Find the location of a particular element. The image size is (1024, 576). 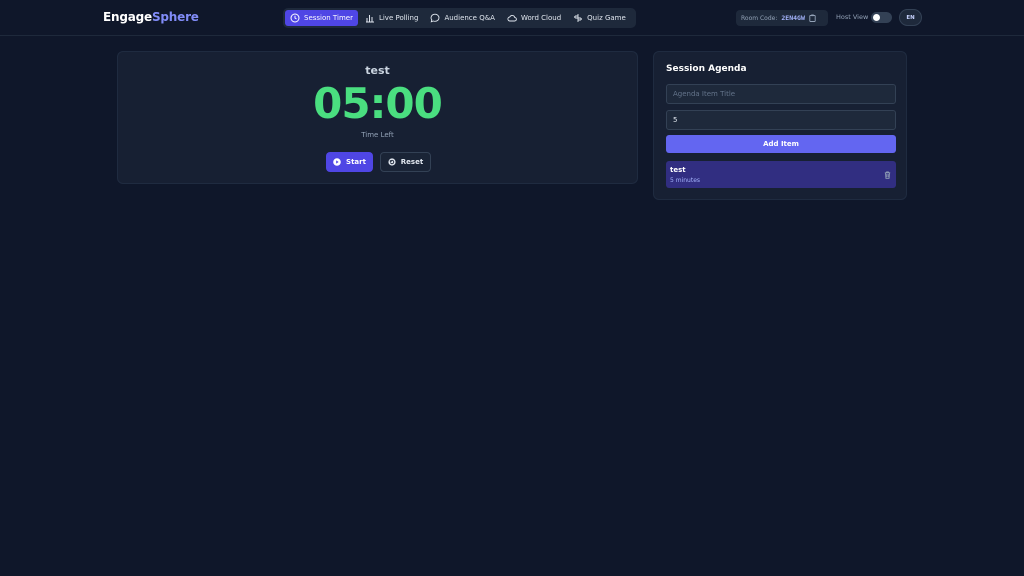

logo-text-sphere: Sphere is located at coordinates (175, 17).